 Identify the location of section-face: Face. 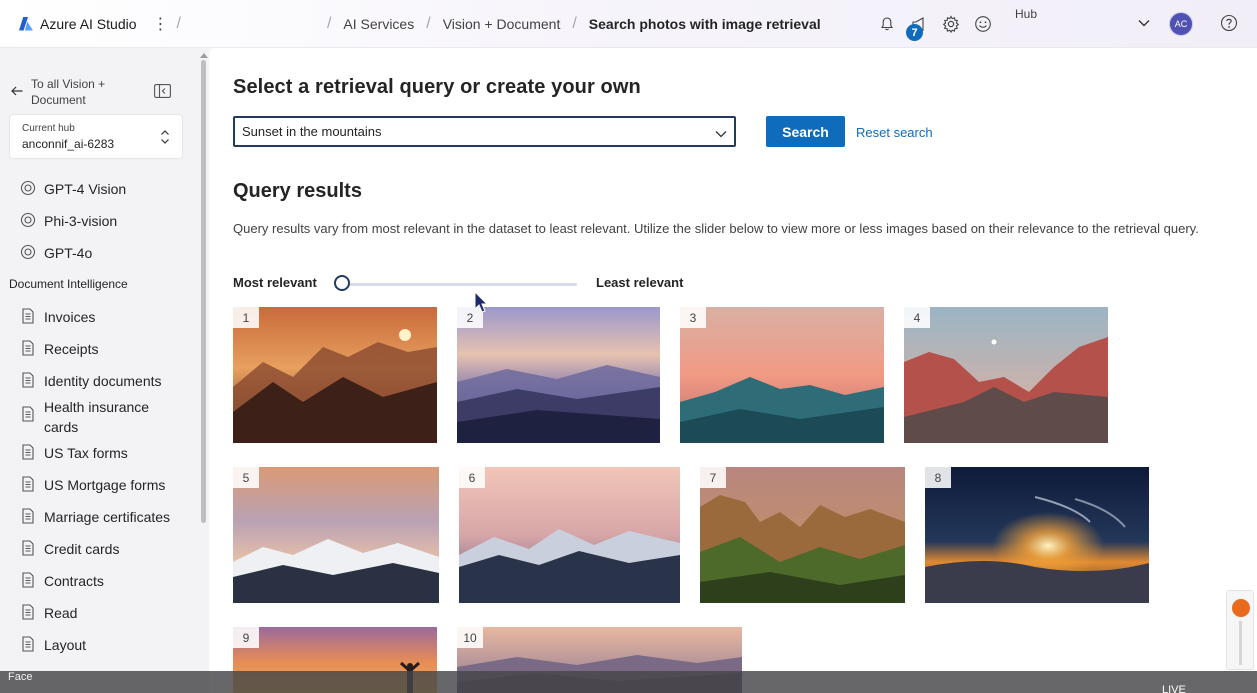
(20, 677).